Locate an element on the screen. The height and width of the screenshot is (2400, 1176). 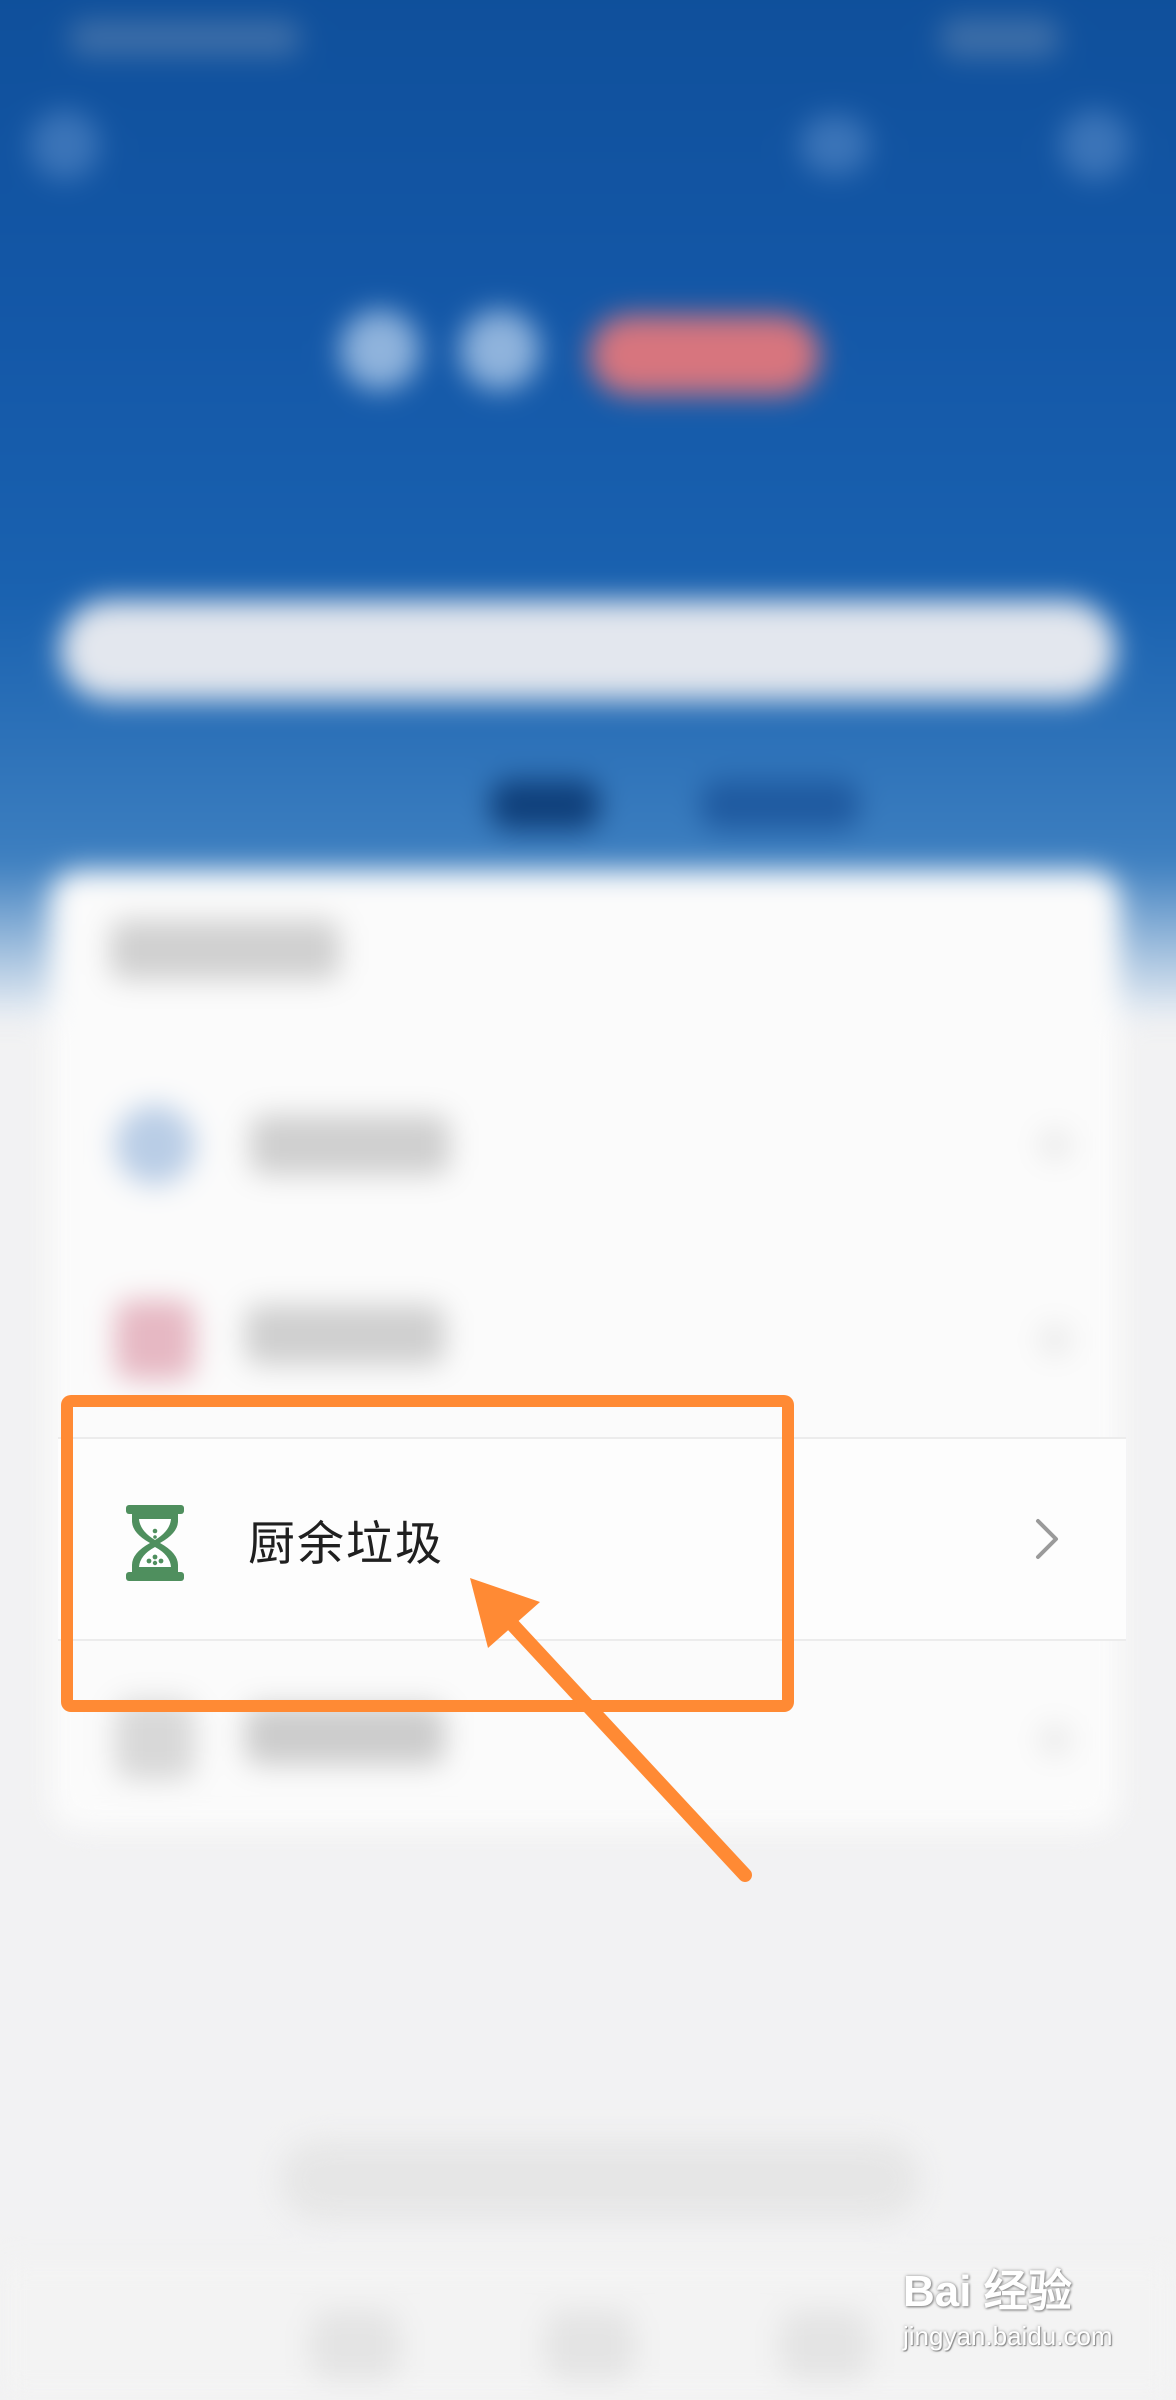
row4-icon is located at coordinates (155, 1740).